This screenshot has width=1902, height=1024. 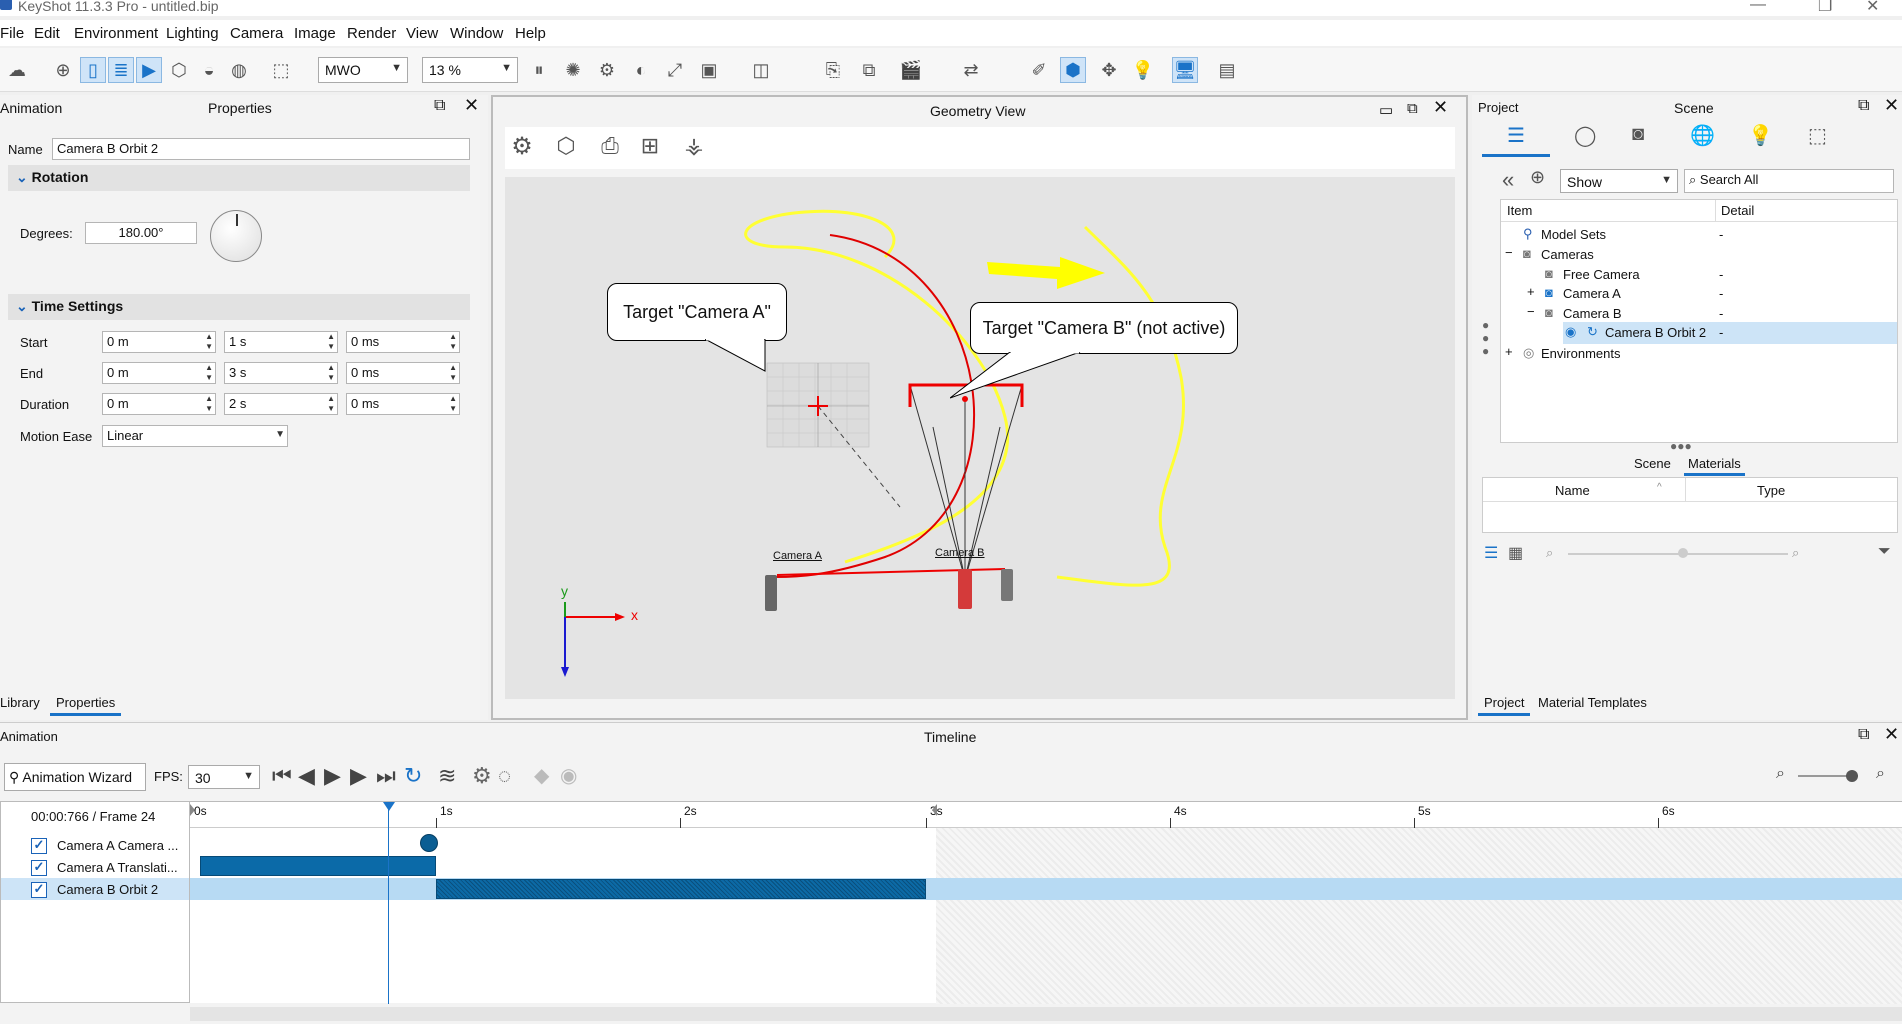 I want to click on restore-icon: ❐, so click(x=1825, y=8).